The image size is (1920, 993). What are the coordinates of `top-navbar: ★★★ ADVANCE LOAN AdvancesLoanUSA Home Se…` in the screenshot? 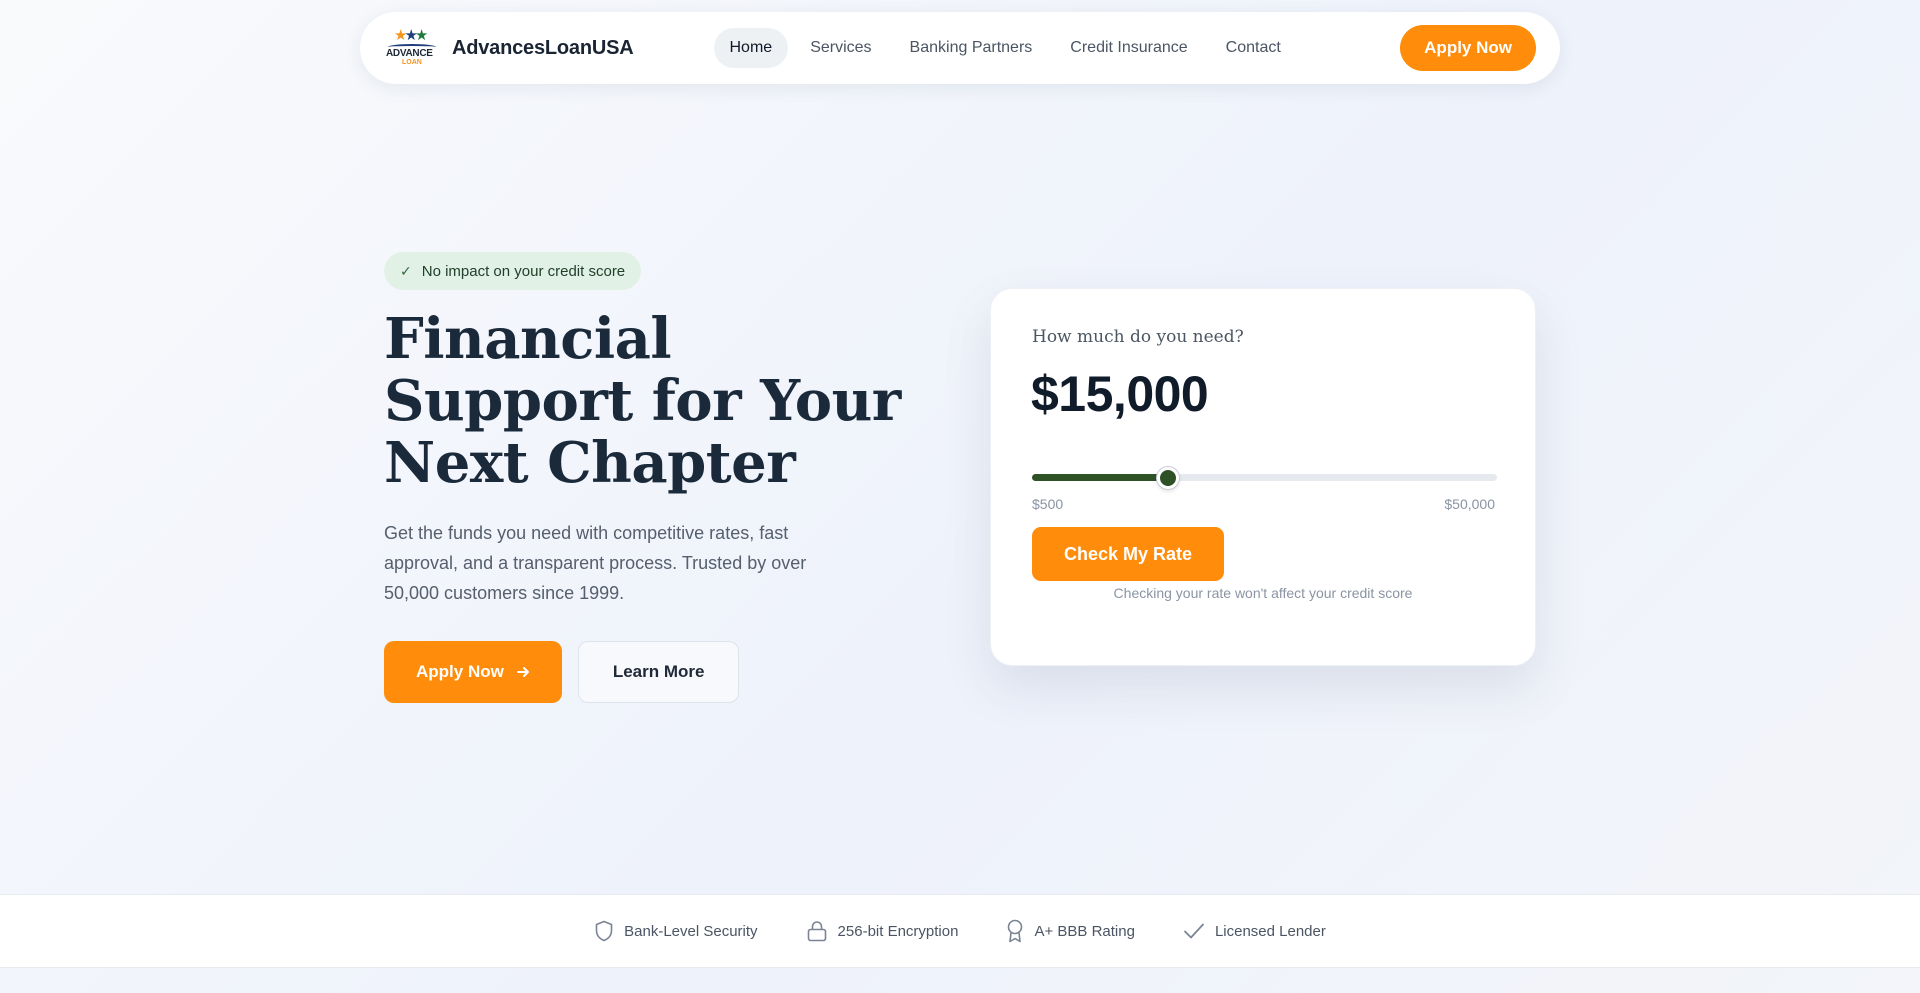 It's located at (960, 48).